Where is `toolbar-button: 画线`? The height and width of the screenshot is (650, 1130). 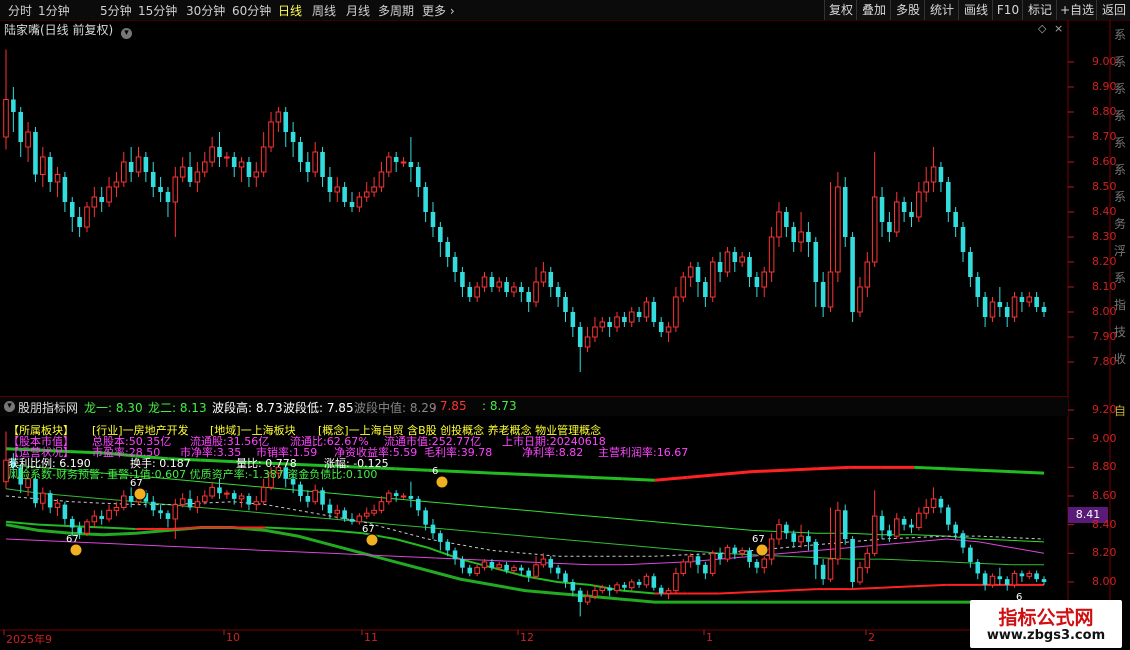 toolbar-button: 画线 is located at coordinates (975, 10).